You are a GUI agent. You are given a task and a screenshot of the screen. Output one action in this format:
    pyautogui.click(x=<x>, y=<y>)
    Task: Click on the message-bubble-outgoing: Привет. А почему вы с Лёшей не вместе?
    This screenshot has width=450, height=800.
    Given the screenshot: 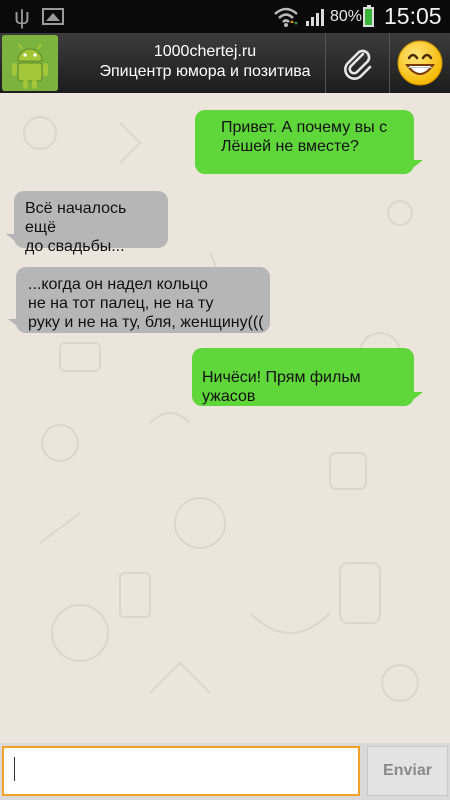 What is the action you would take?
    pyautogui.click(x=304, y=142)
    